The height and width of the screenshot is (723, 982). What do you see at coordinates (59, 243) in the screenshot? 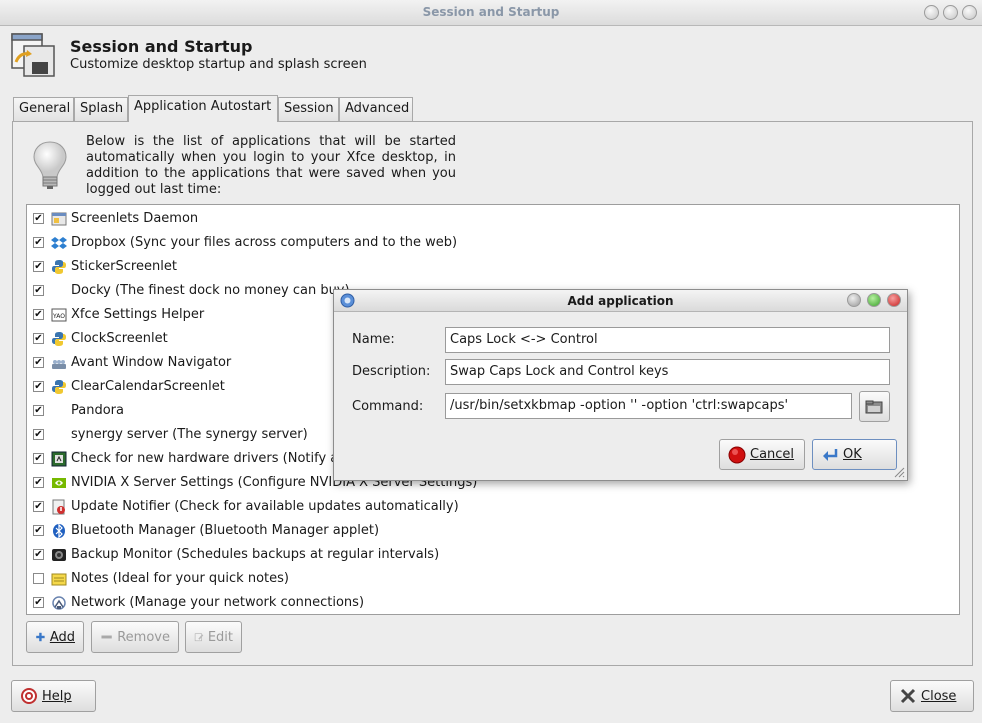
I see `dropbox-icon` at bounding box center [59, 243].